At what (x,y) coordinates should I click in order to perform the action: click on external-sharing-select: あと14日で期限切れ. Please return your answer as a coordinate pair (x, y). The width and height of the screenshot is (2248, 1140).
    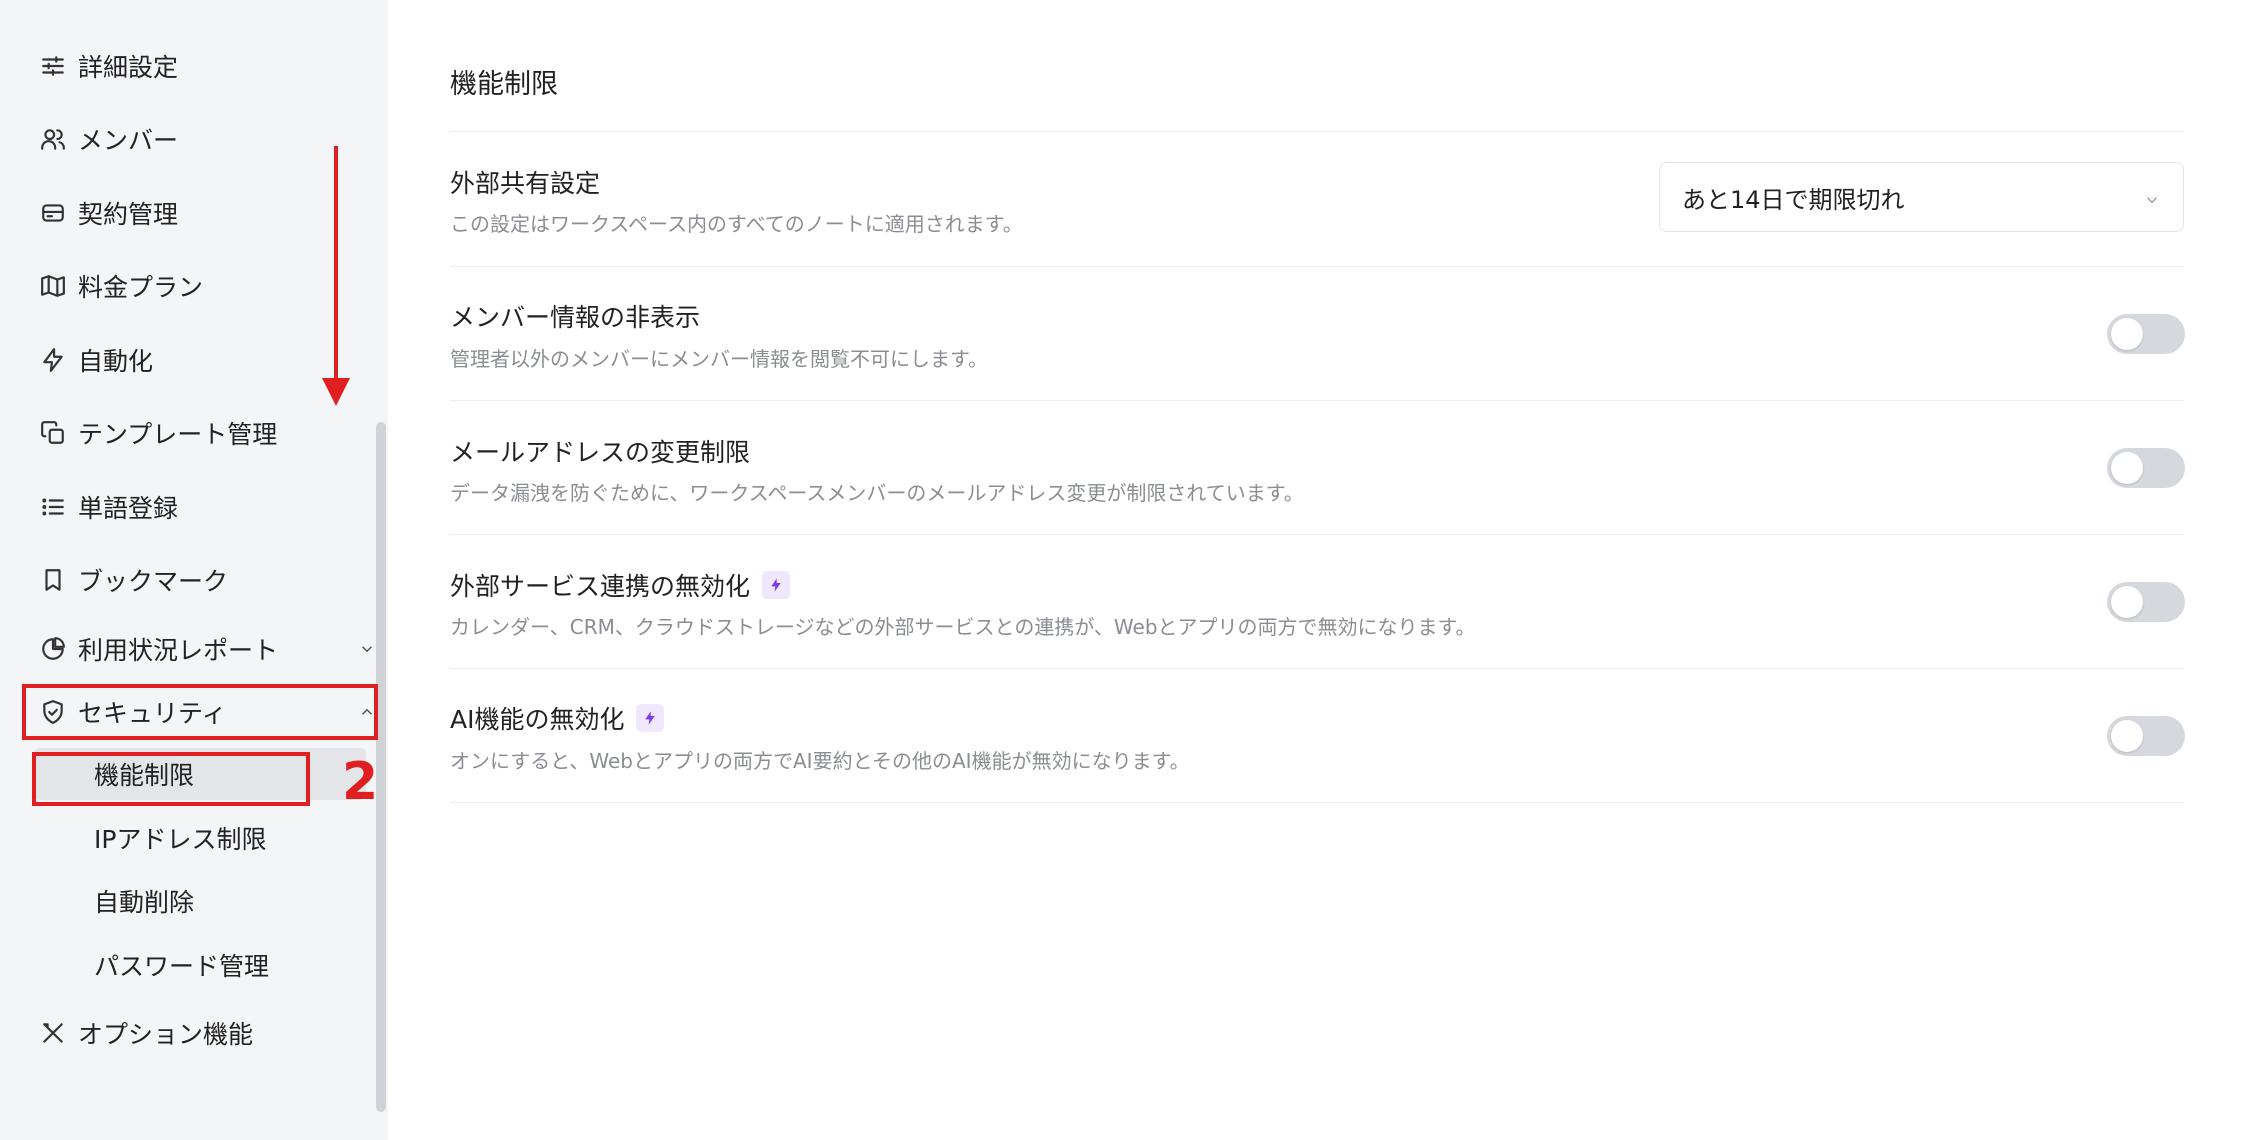
    Looking at the image, I should click on (1921, 197).